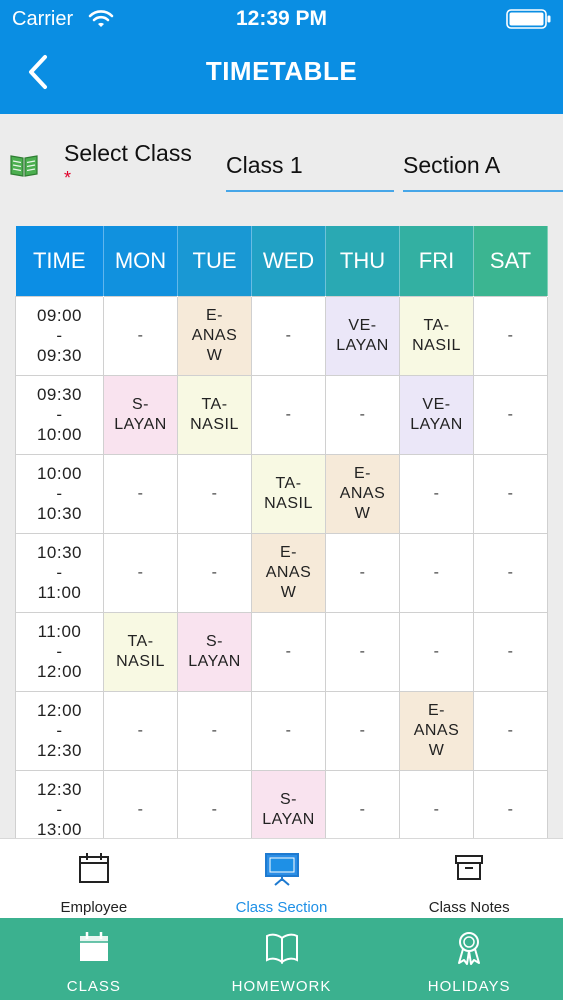 This screenshot has height=1000, width=563. Describe the element at coordinates (281, 414) in the screenshot. I see `table-row: 09:30-10:00 S- LAYAN TA- NASIL - - VE- LAYAN -` at that location.